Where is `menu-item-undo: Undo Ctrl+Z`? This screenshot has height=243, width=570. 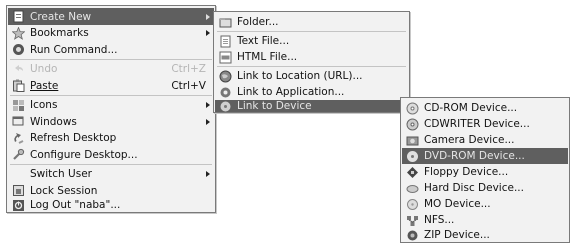 menu-item-undo: Undo Ctrl+Z is located at coordinates (111, 69).